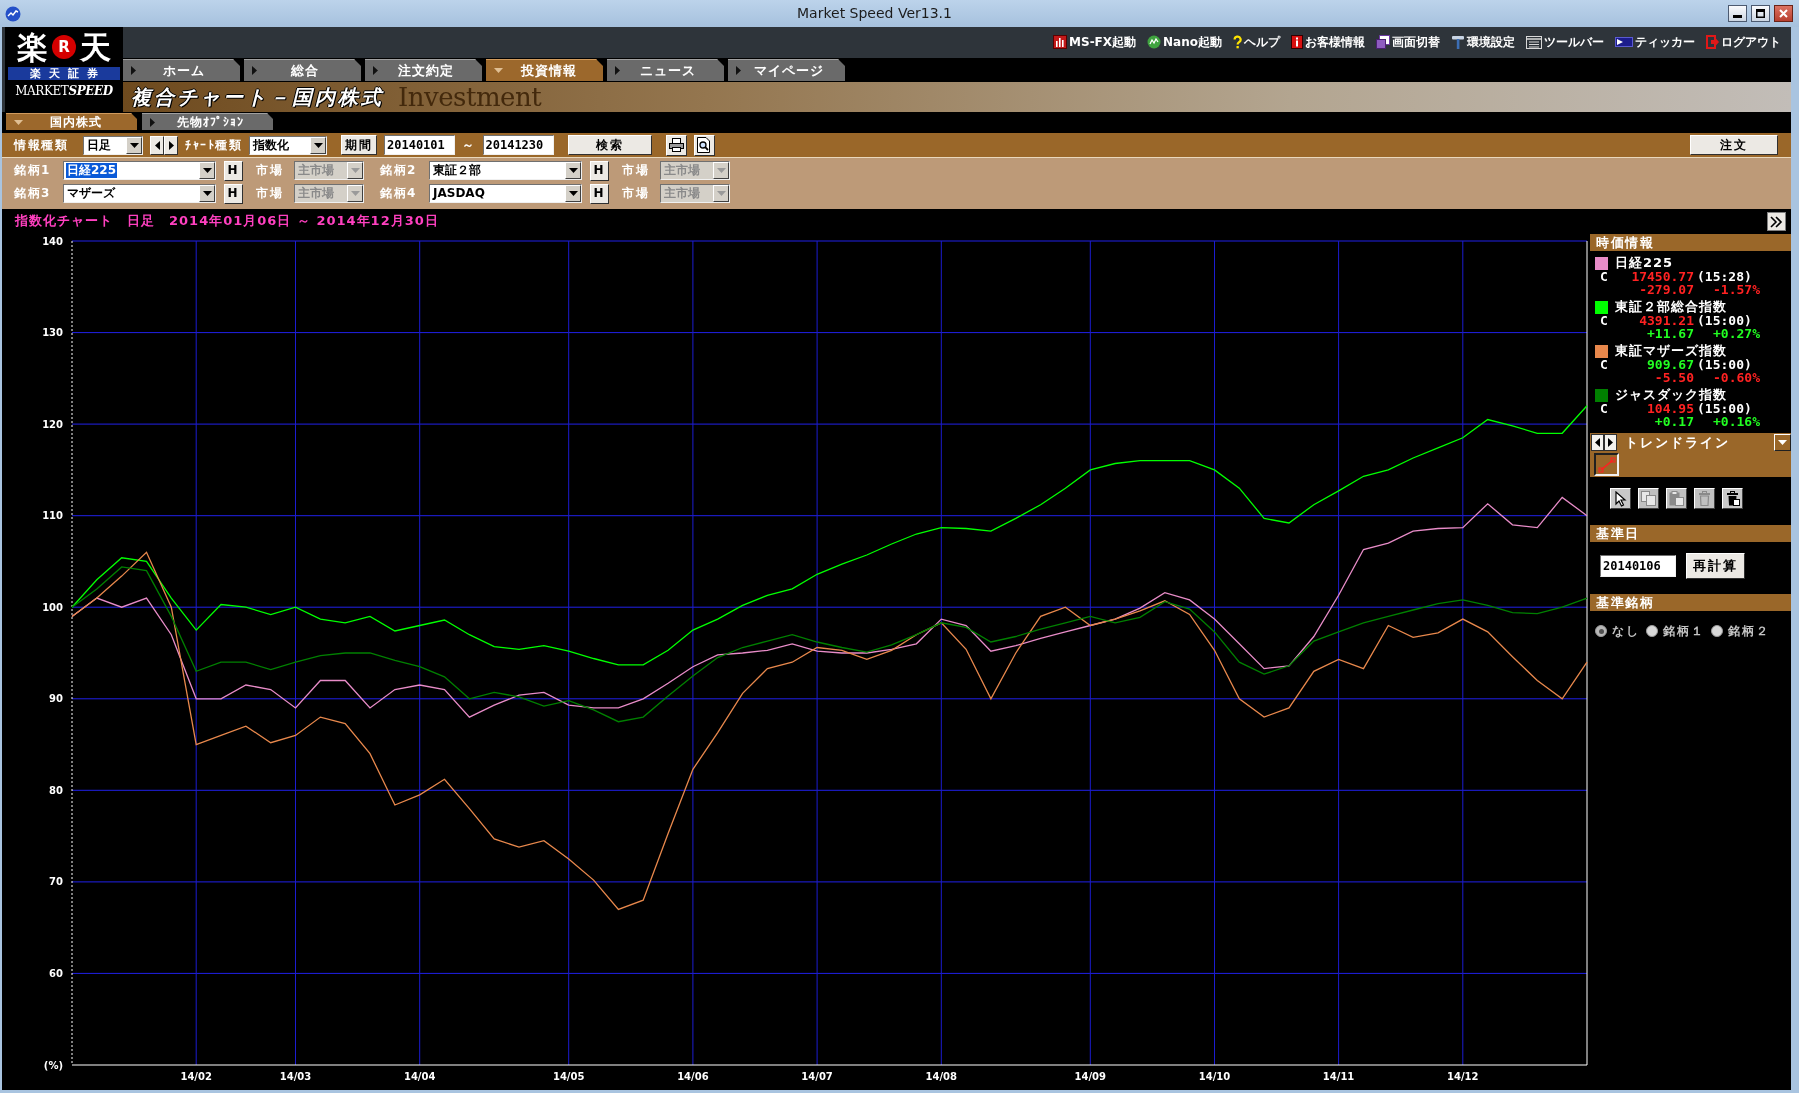  What do you see at coordinates (1760, 13) in the screenshot?
I see `maximize-button` at bounding box center [1760, 13].